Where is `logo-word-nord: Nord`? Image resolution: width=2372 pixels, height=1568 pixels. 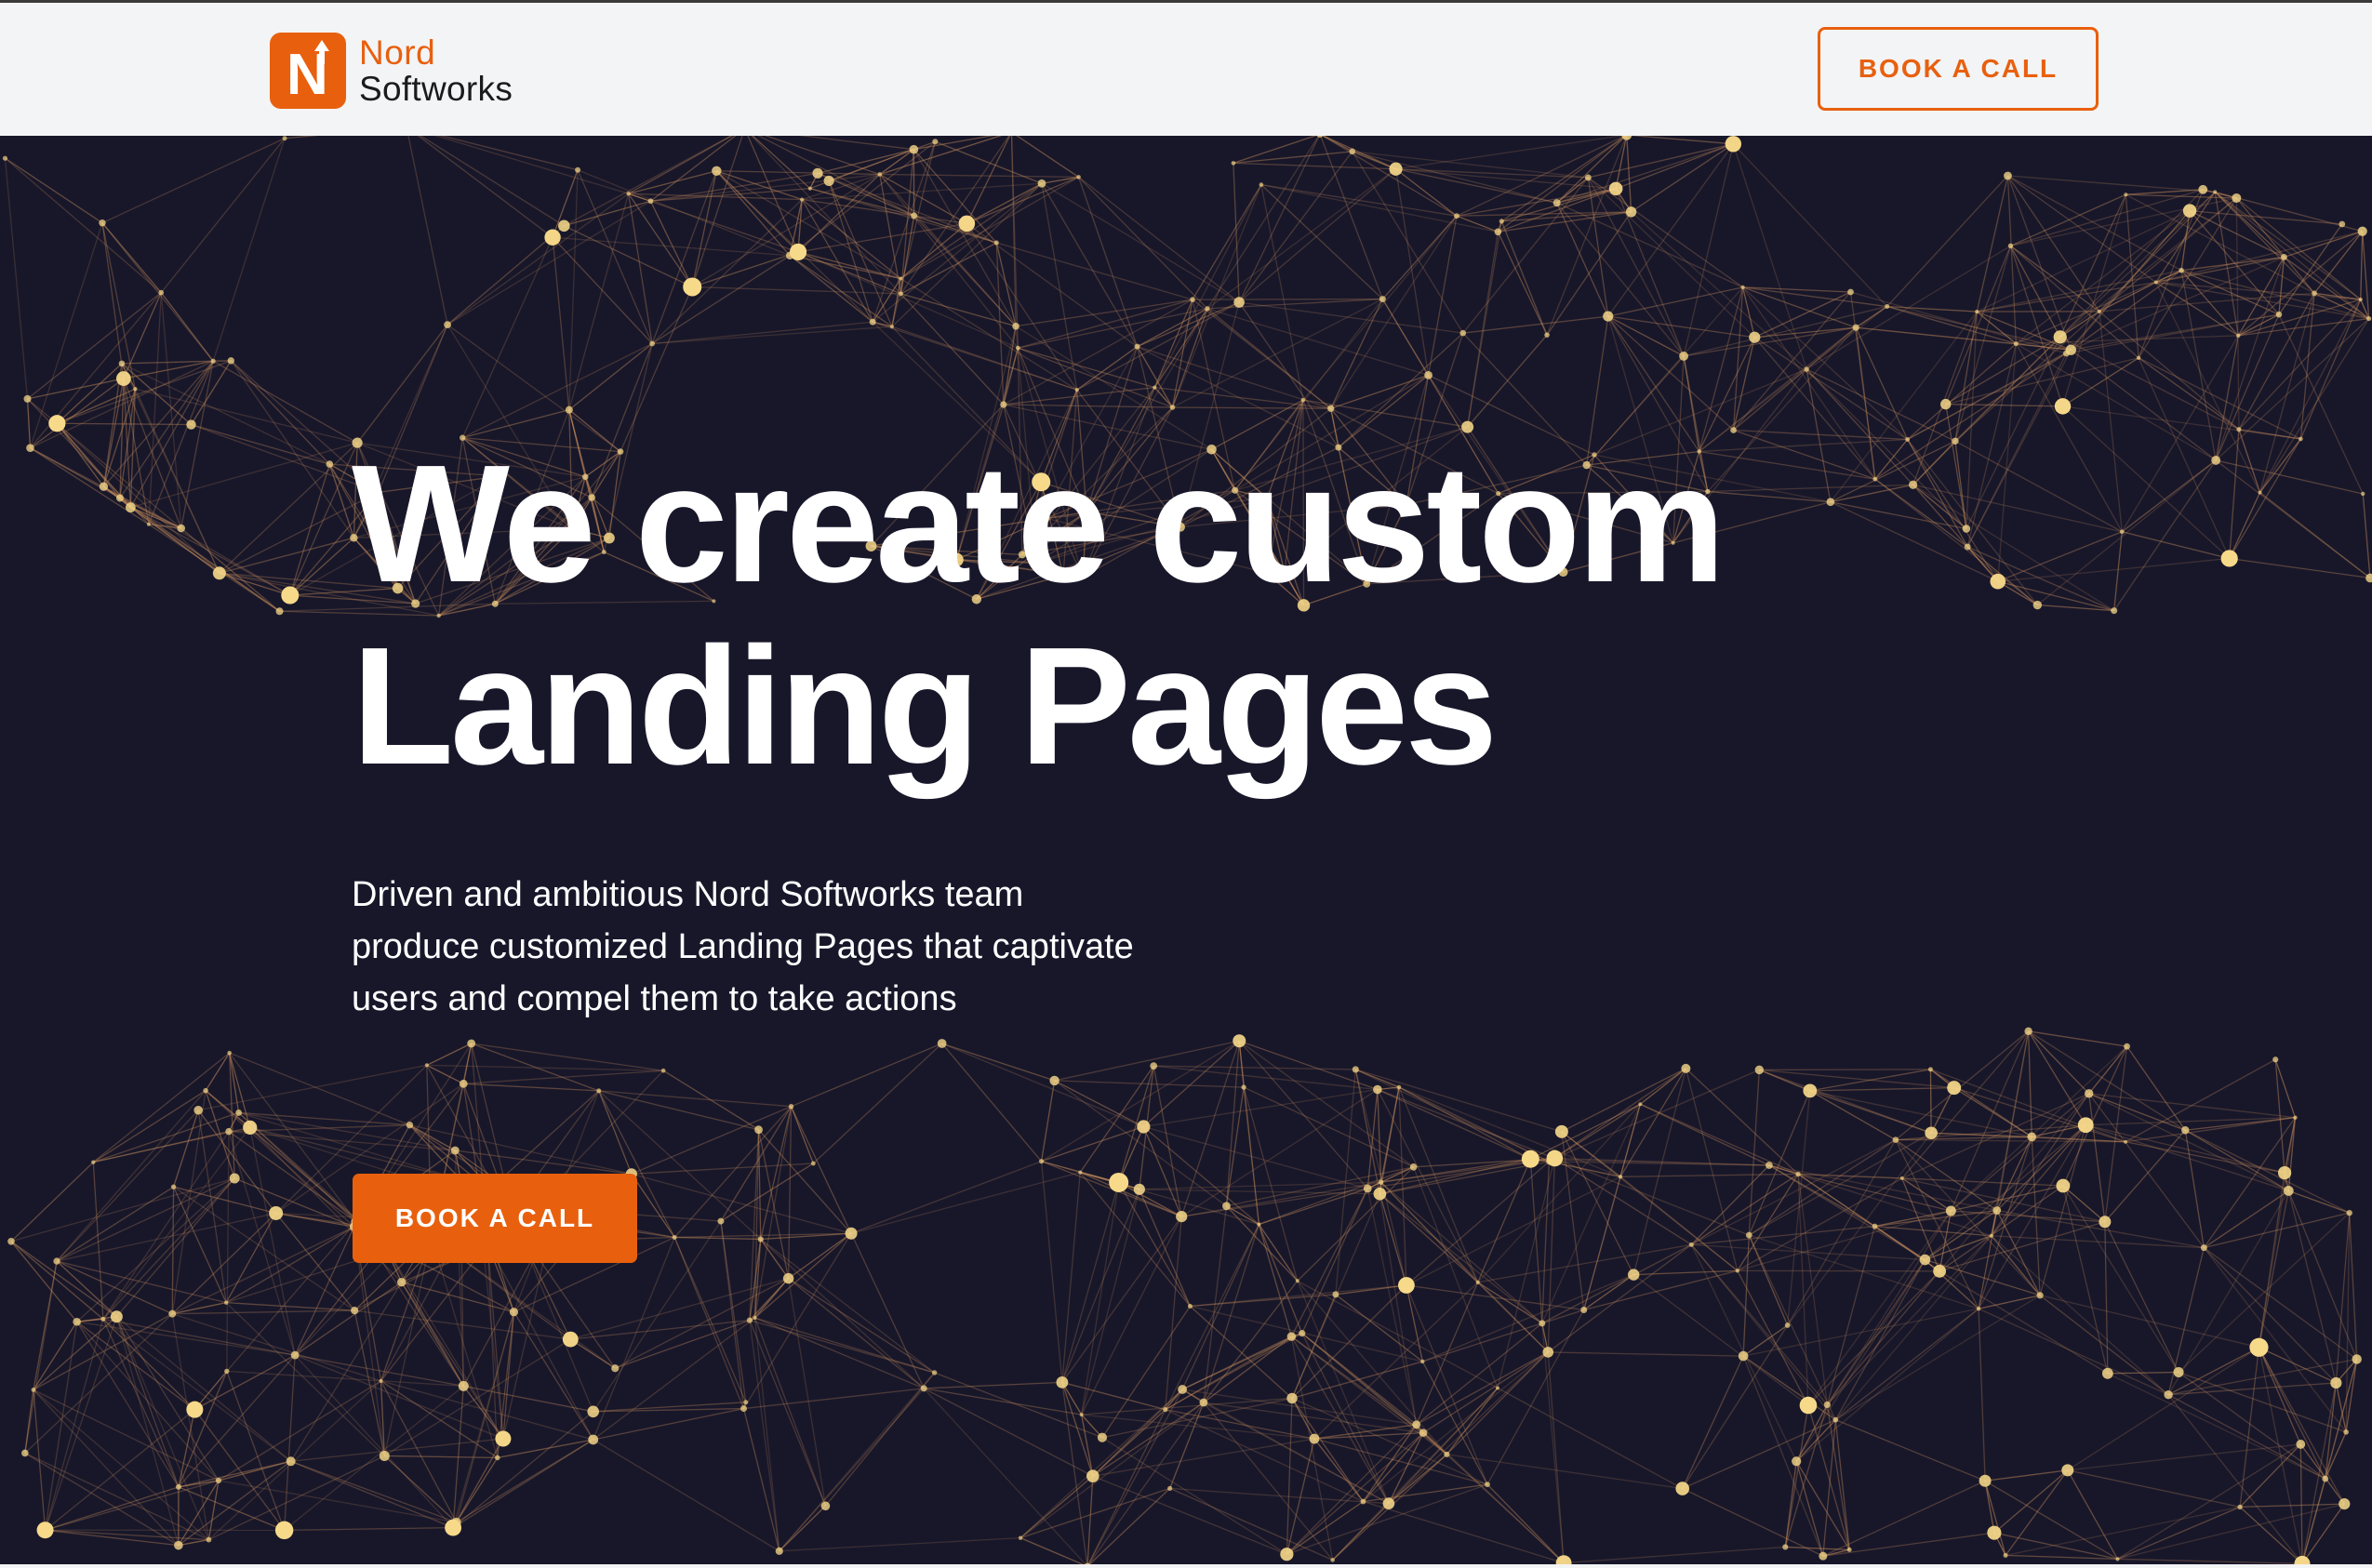 logo-word-nord: Nord is located at coordinates (397, 52).